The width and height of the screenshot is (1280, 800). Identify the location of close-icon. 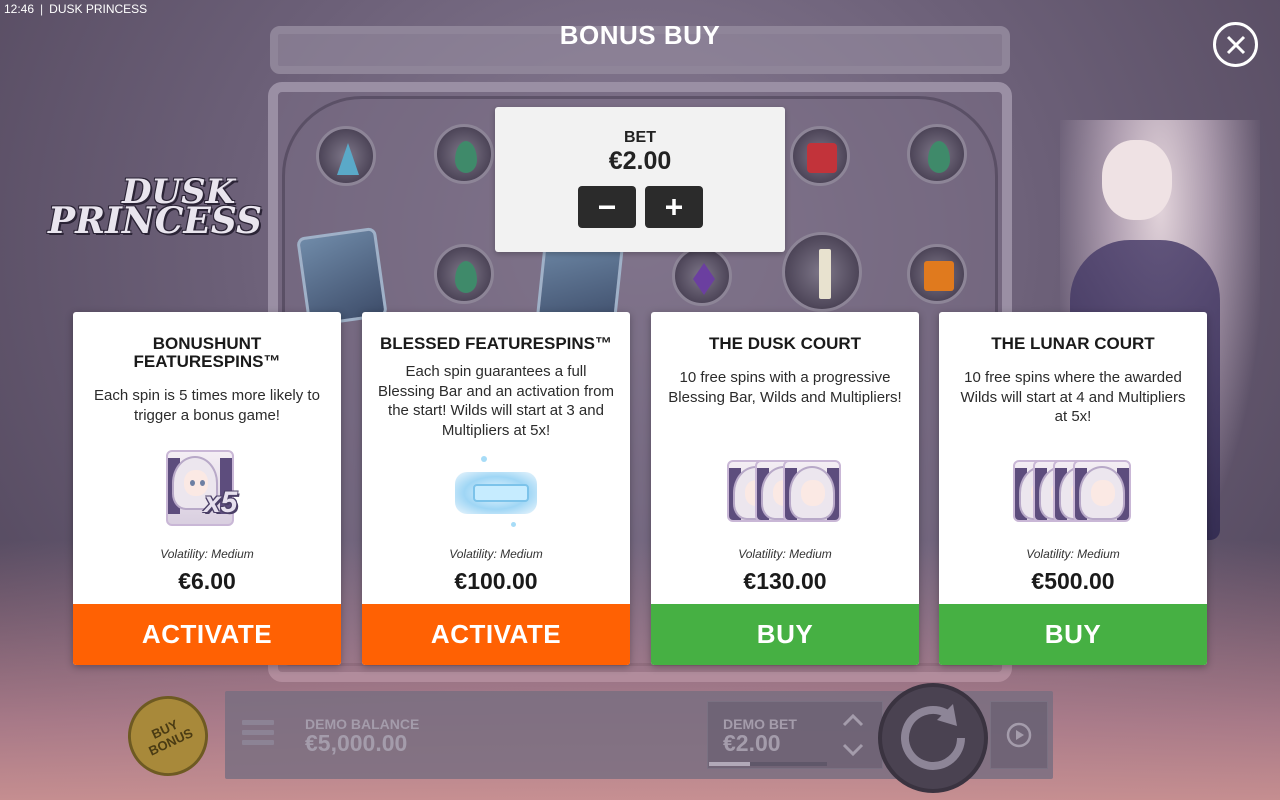
(1235, 44).